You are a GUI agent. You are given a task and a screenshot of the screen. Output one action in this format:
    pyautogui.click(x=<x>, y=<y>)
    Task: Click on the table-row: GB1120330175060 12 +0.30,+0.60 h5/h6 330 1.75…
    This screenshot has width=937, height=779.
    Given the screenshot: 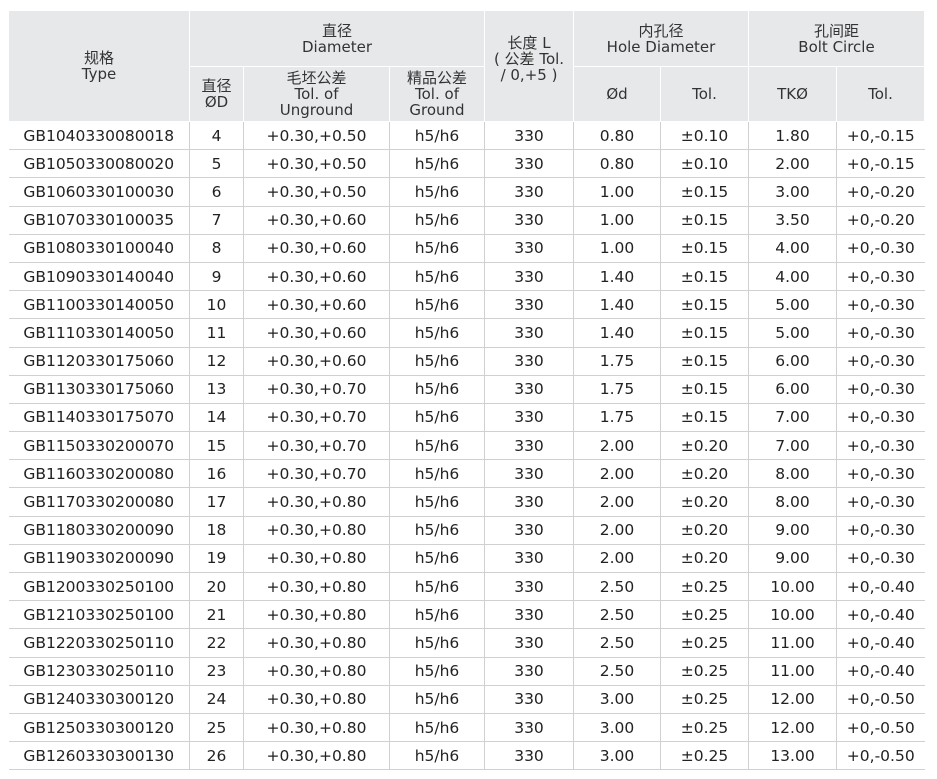 What is the action you would take?
    pyautogui.click(x=466, y=361)
    